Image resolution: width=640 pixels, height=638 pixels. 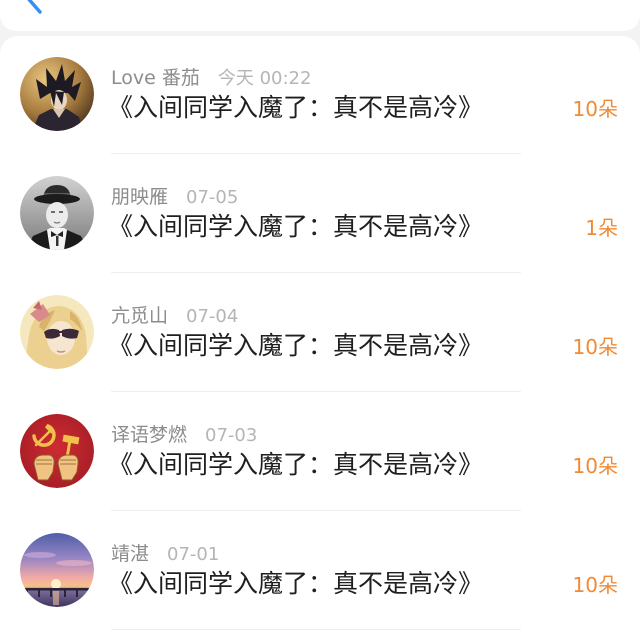 What do you see at coordinates (211, 78) in the screenshot?
I see `record-meta: Love 番茄 今天 00:22` at bounding box center [211, 78].